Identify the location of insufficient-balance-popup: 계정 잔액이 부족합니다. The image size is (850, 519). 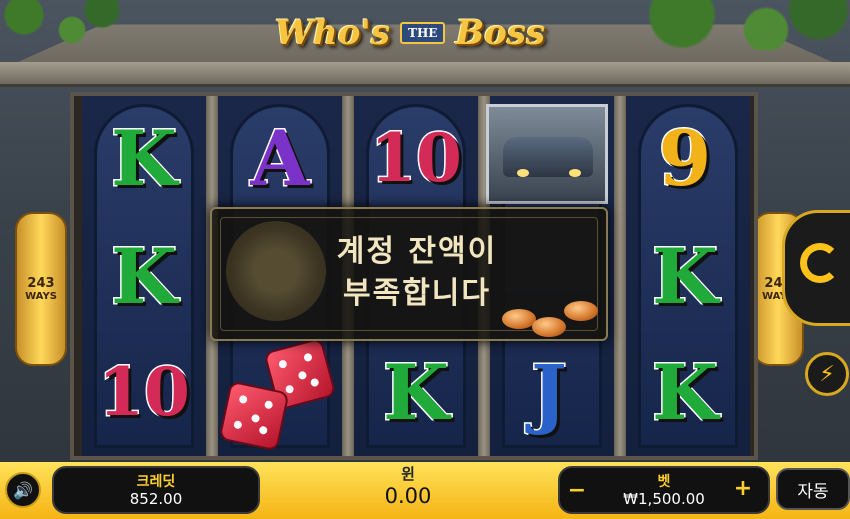
(409, 274).